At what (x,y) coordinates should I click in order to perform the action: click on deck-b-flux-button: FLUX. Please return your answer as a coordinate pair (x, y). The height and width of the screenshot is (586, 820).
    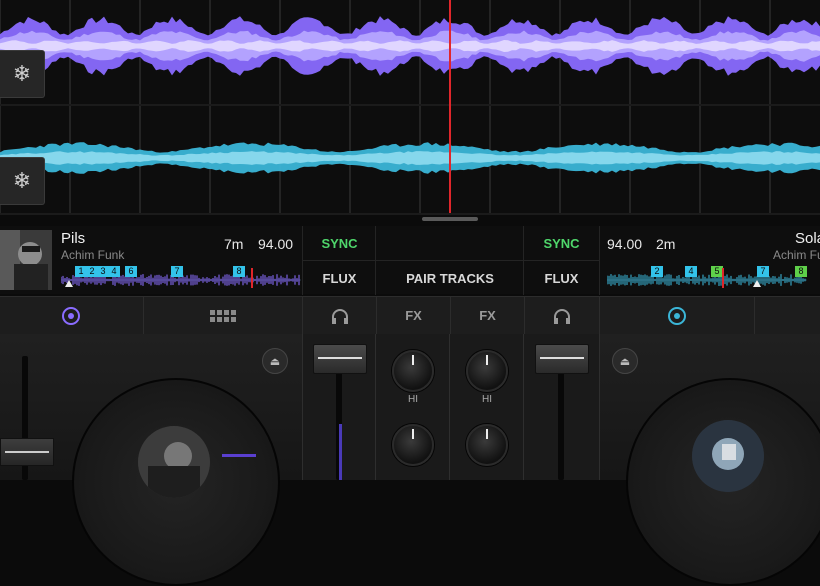
    Looking at the image, I should click on (561, 277).